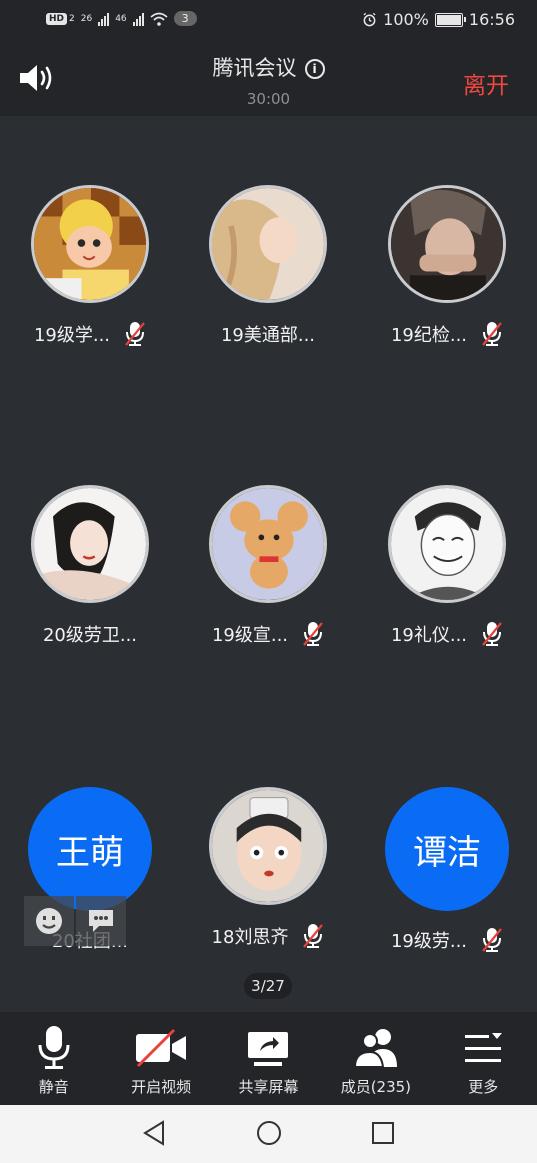  What do you see at coordinates (376, 1087) in the screenshot?
I see `members-label: 成员(235)` at bounding box center [376, 1087].